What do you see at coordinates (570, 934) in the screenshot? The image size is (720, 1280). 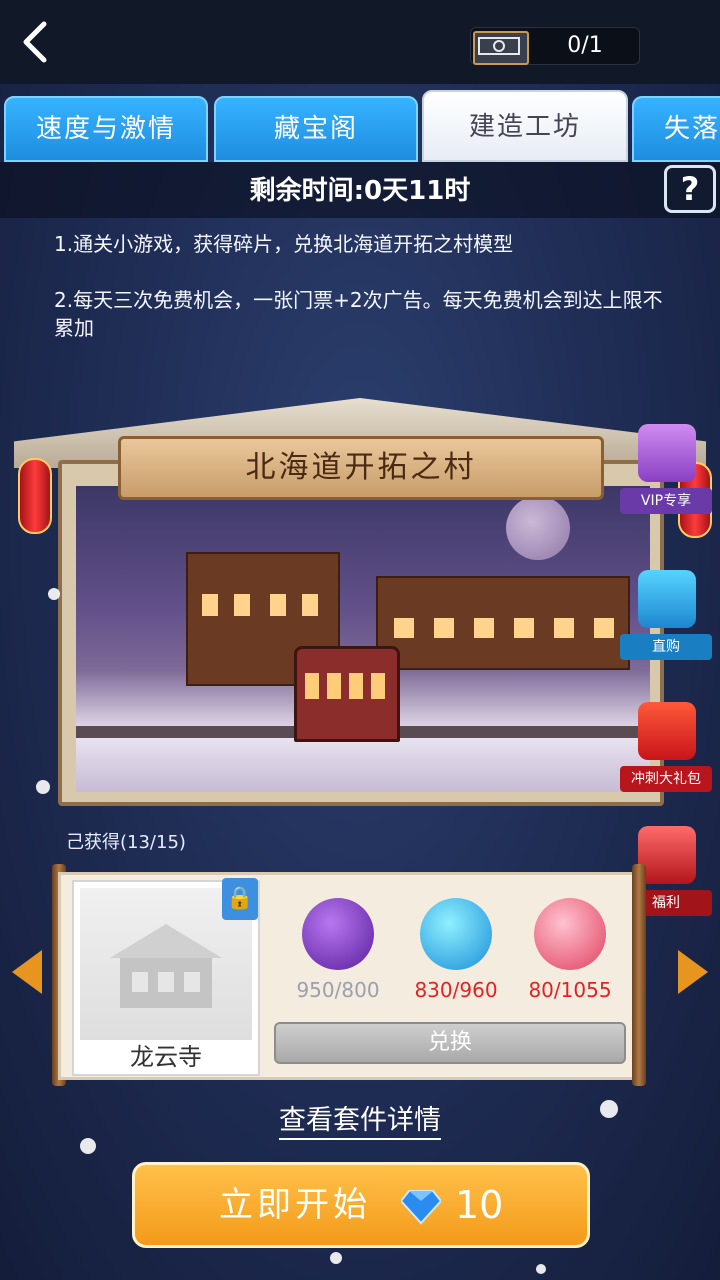 I see `sakura-icon` at bounding box center [570, 934].